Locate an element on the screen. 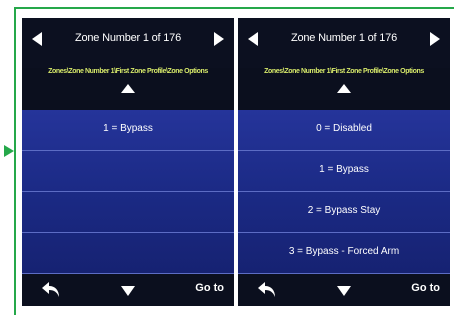 This screenshot has height=315, width=454. arrow-right-icon is located at coordinates (9, 151).